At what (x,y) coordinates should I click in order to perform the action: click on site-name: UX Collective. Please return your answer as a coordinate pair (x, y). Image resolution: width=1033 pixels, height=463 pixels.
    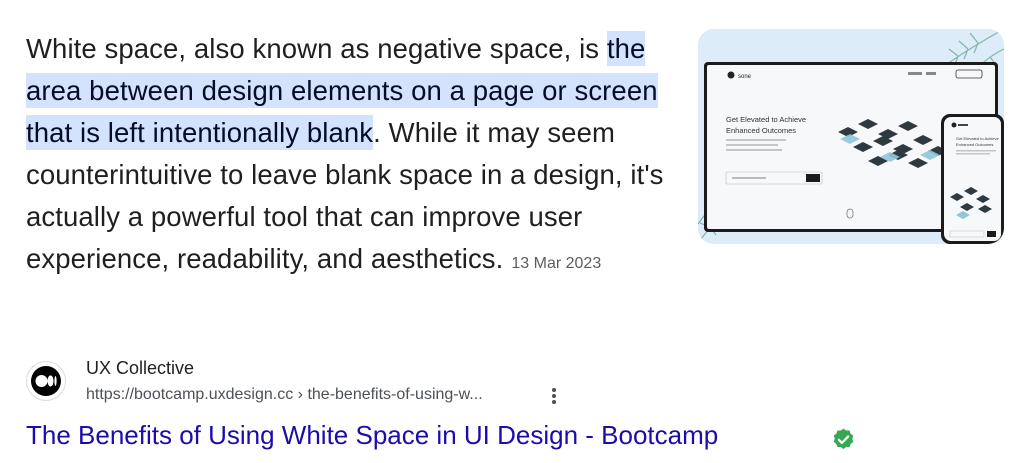
    Looking at the image, I should click on (140, 368).